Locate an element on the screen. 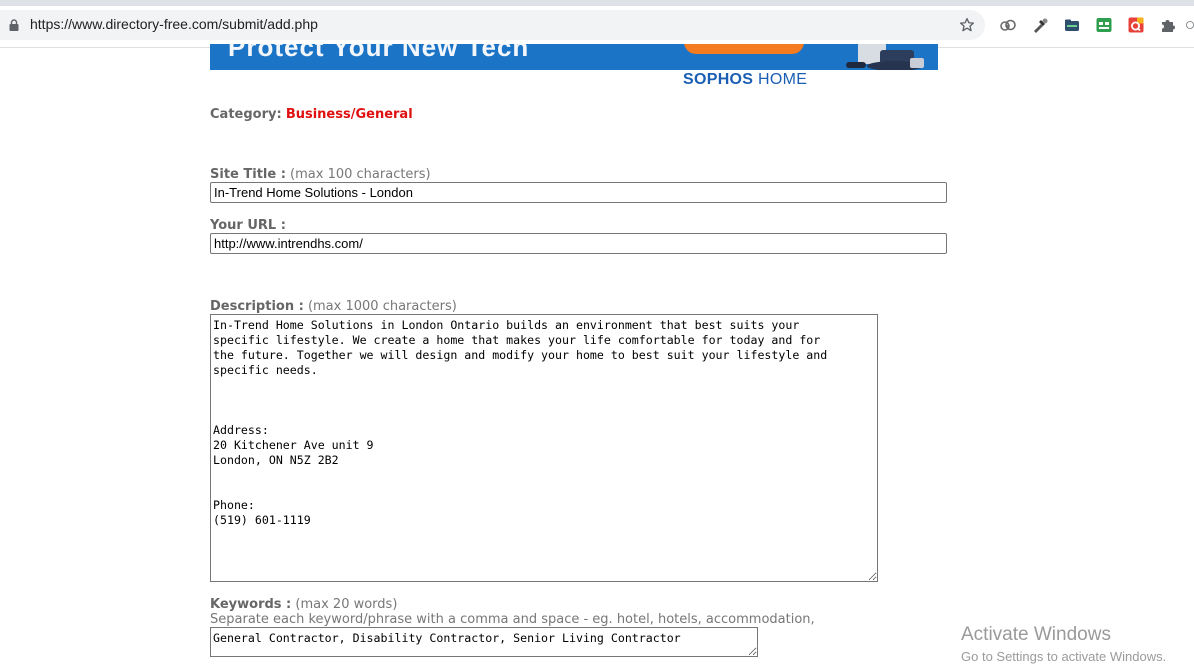 This screenshot has width=1194, height=664. keywords-label-row: Keywords : (max 20 words) is located at coordinates (303, 604).